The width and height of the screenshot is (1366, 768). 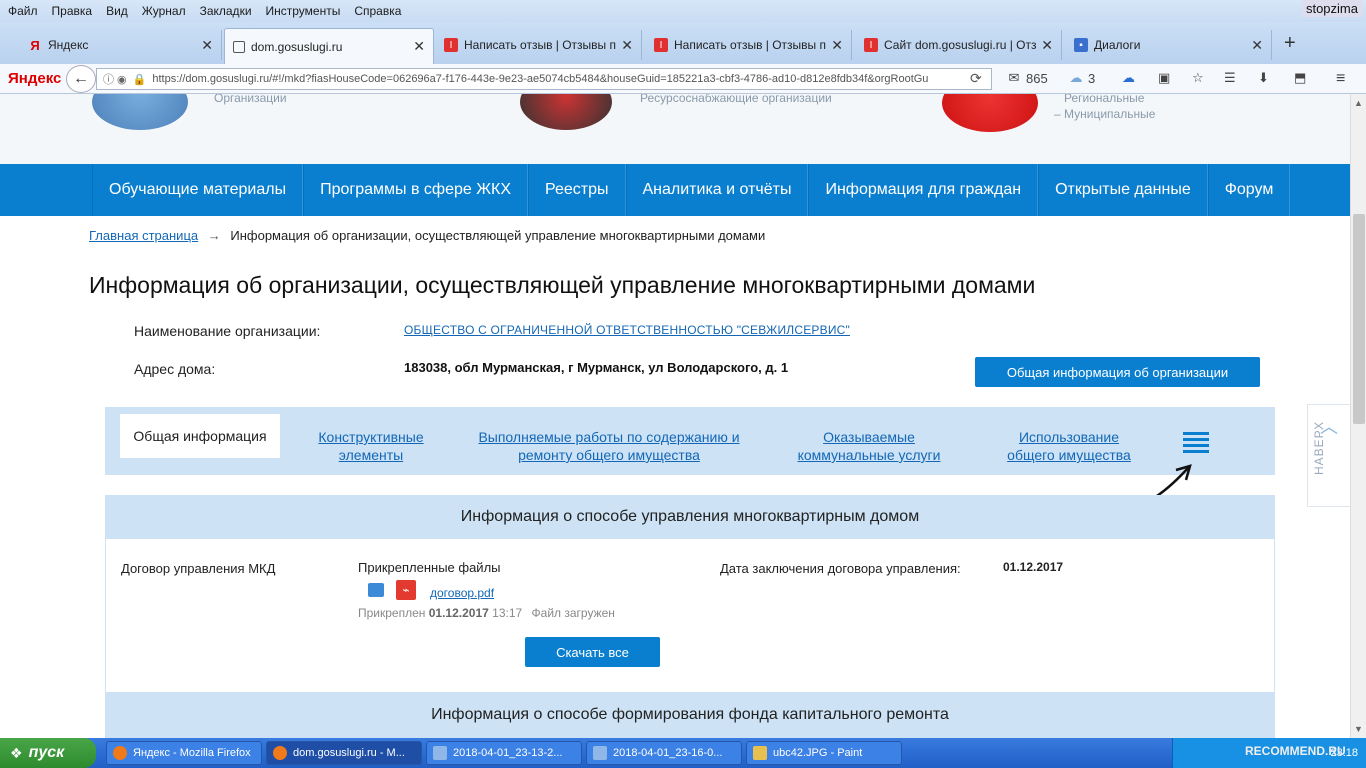 I want to click on task-label: Яндекс - Mozilla Firefox, so click(x=192, y=753).